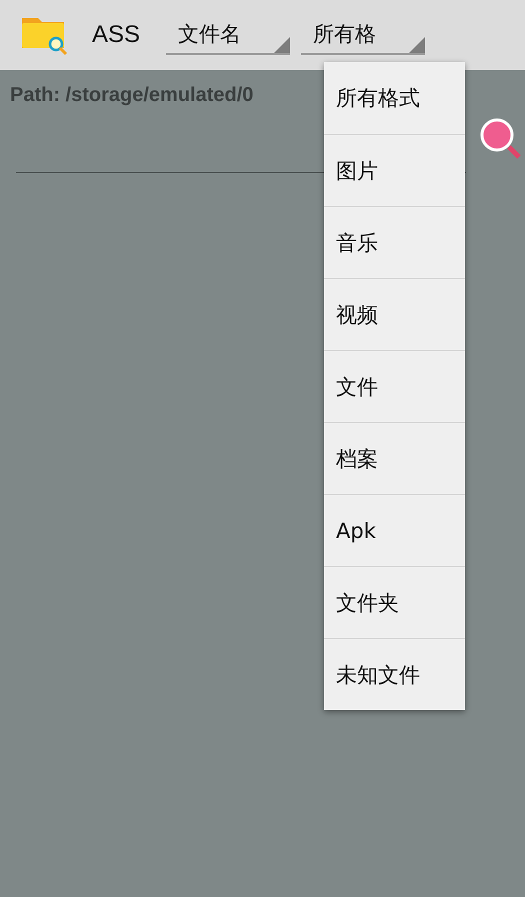 Image resolution: width=525 pixels, height=897 pixels. Describe the element at coordinates (501, 139) in the screenshot. I see `search-icon` at that location.